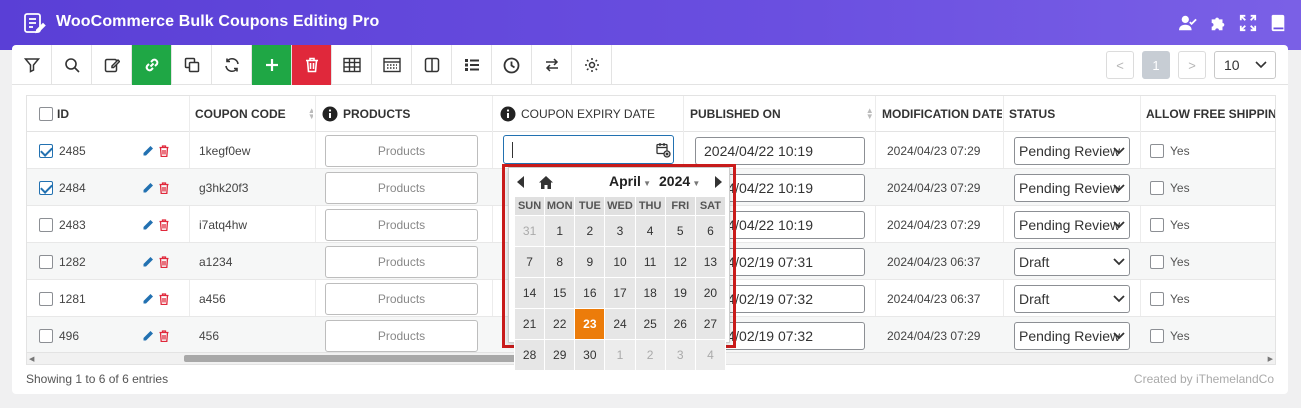 The width and height of the screenshot is (1301, 408). Describe the element at coordinates (215, 261) in the screenshot. I see `coupon-code-cell: a1234` at that location.